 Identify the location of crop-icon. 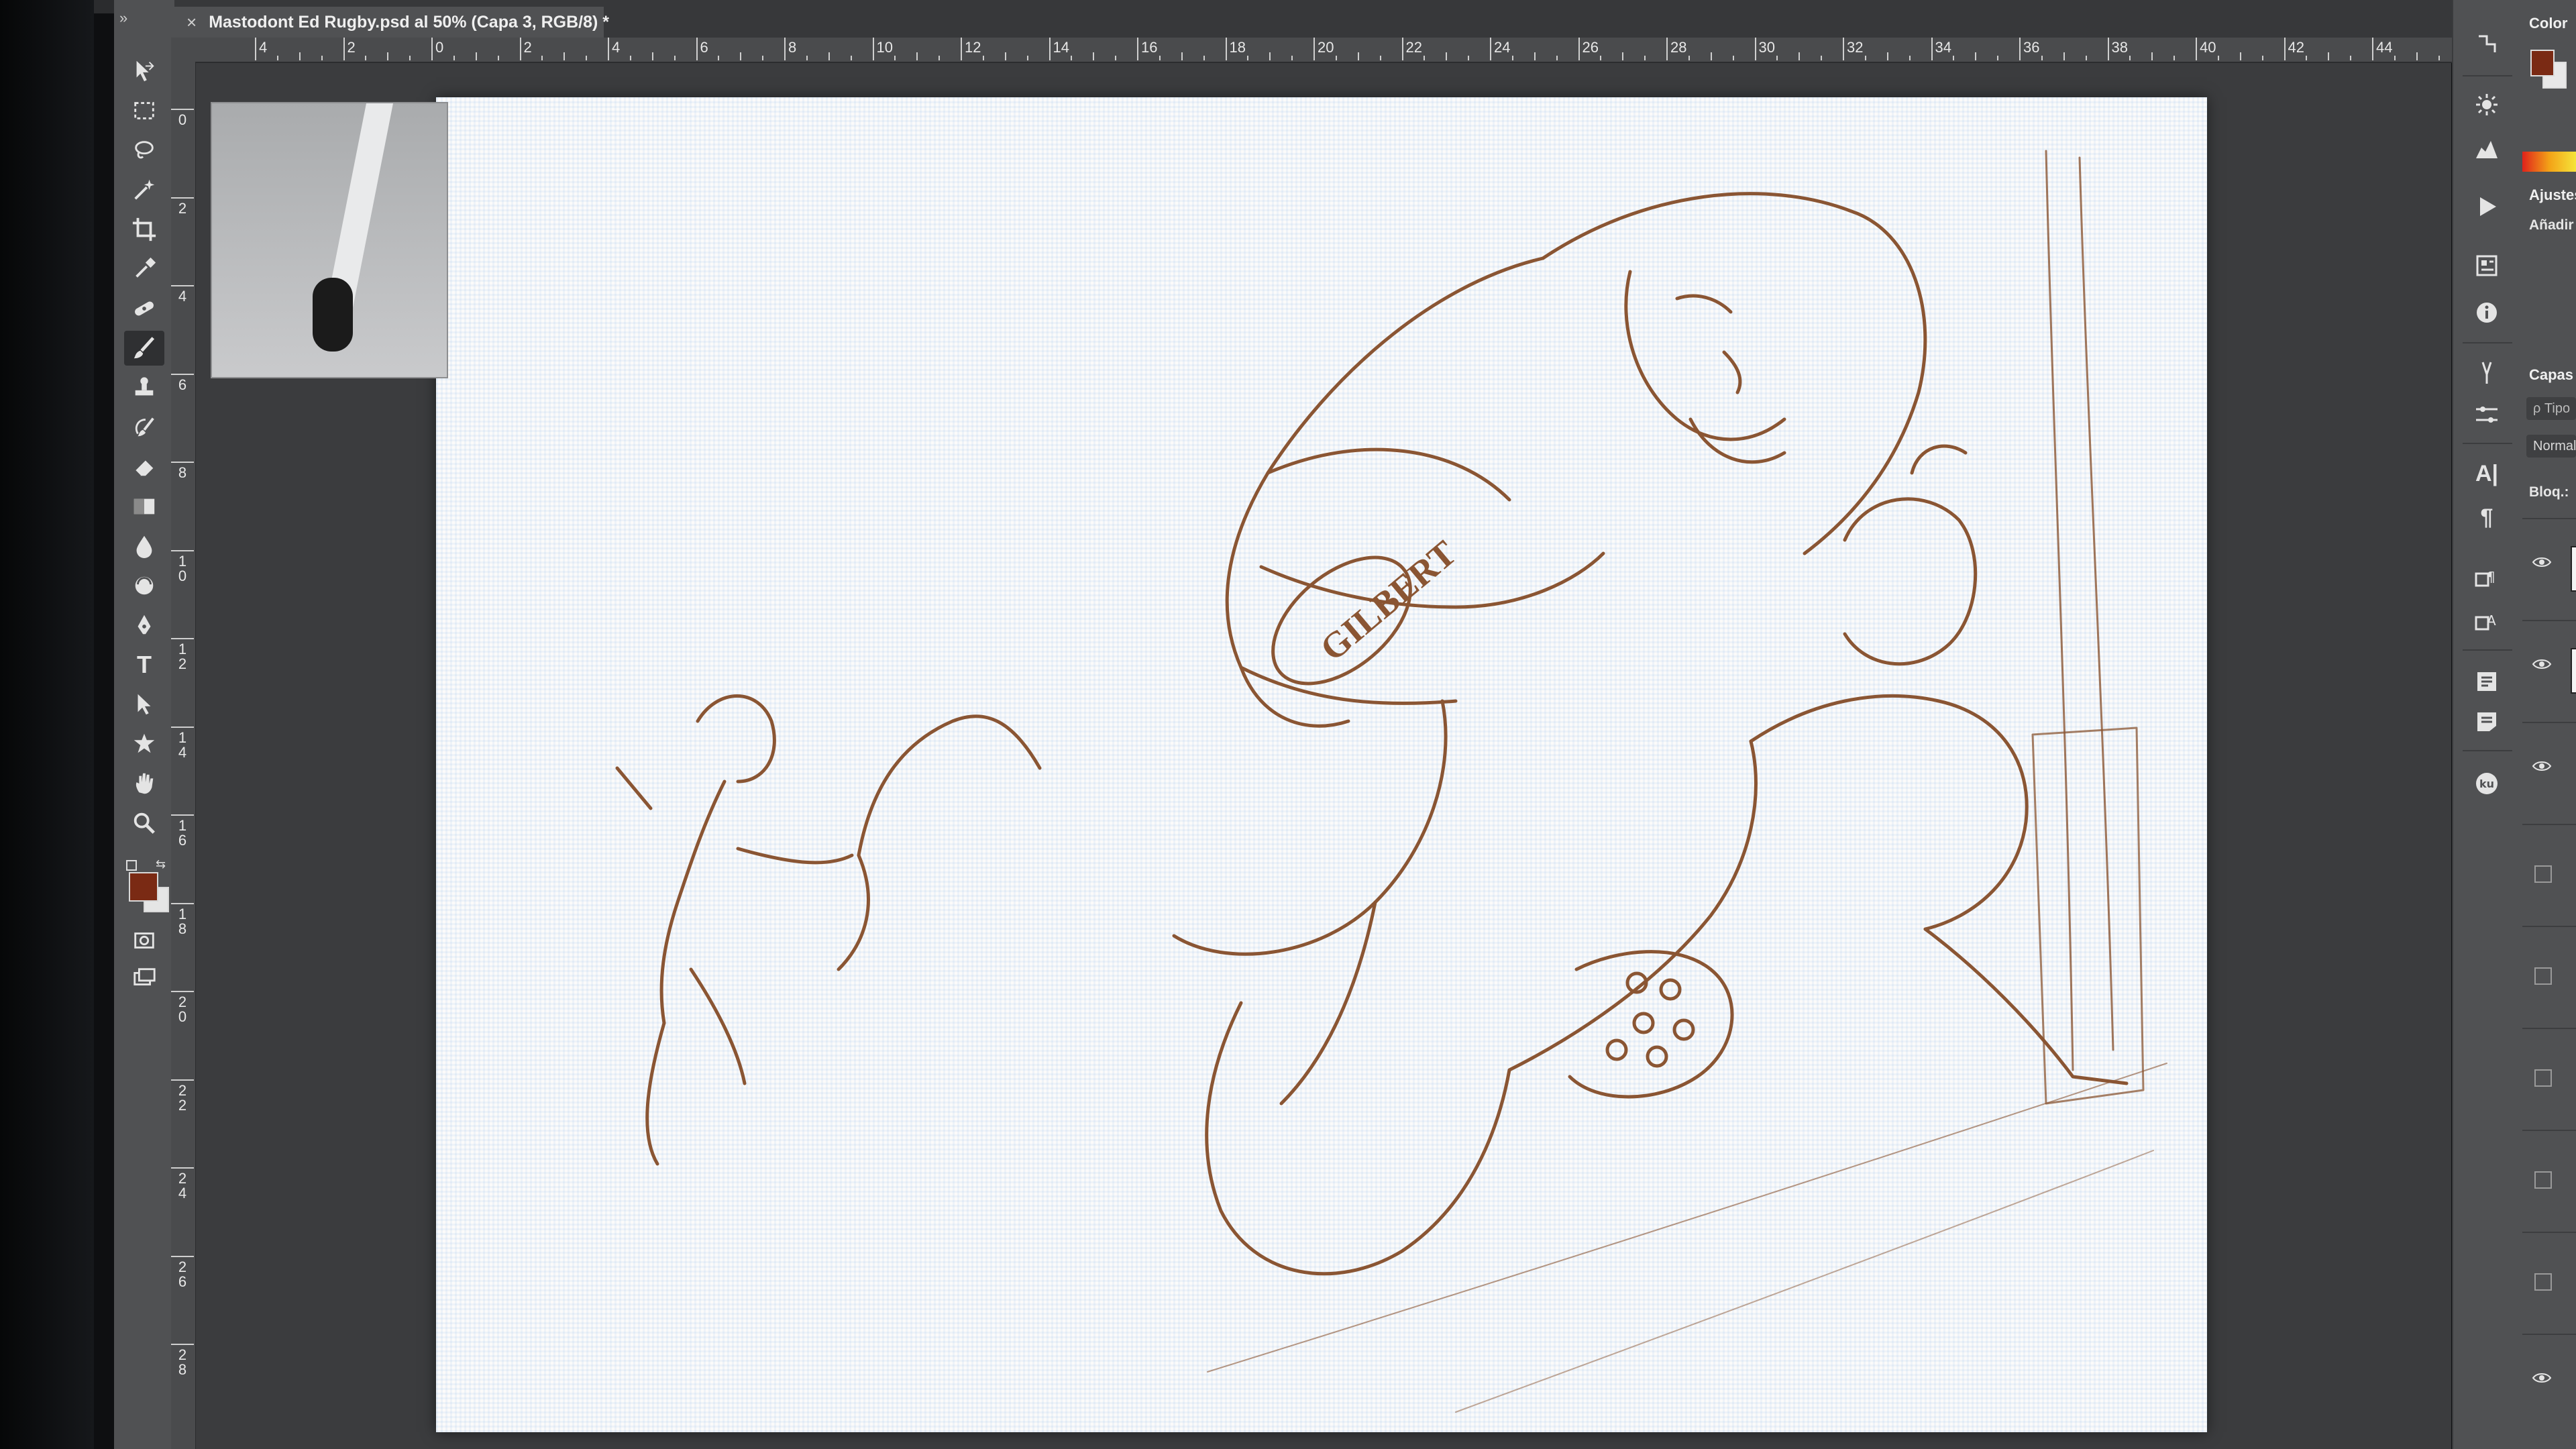
(144, 229).